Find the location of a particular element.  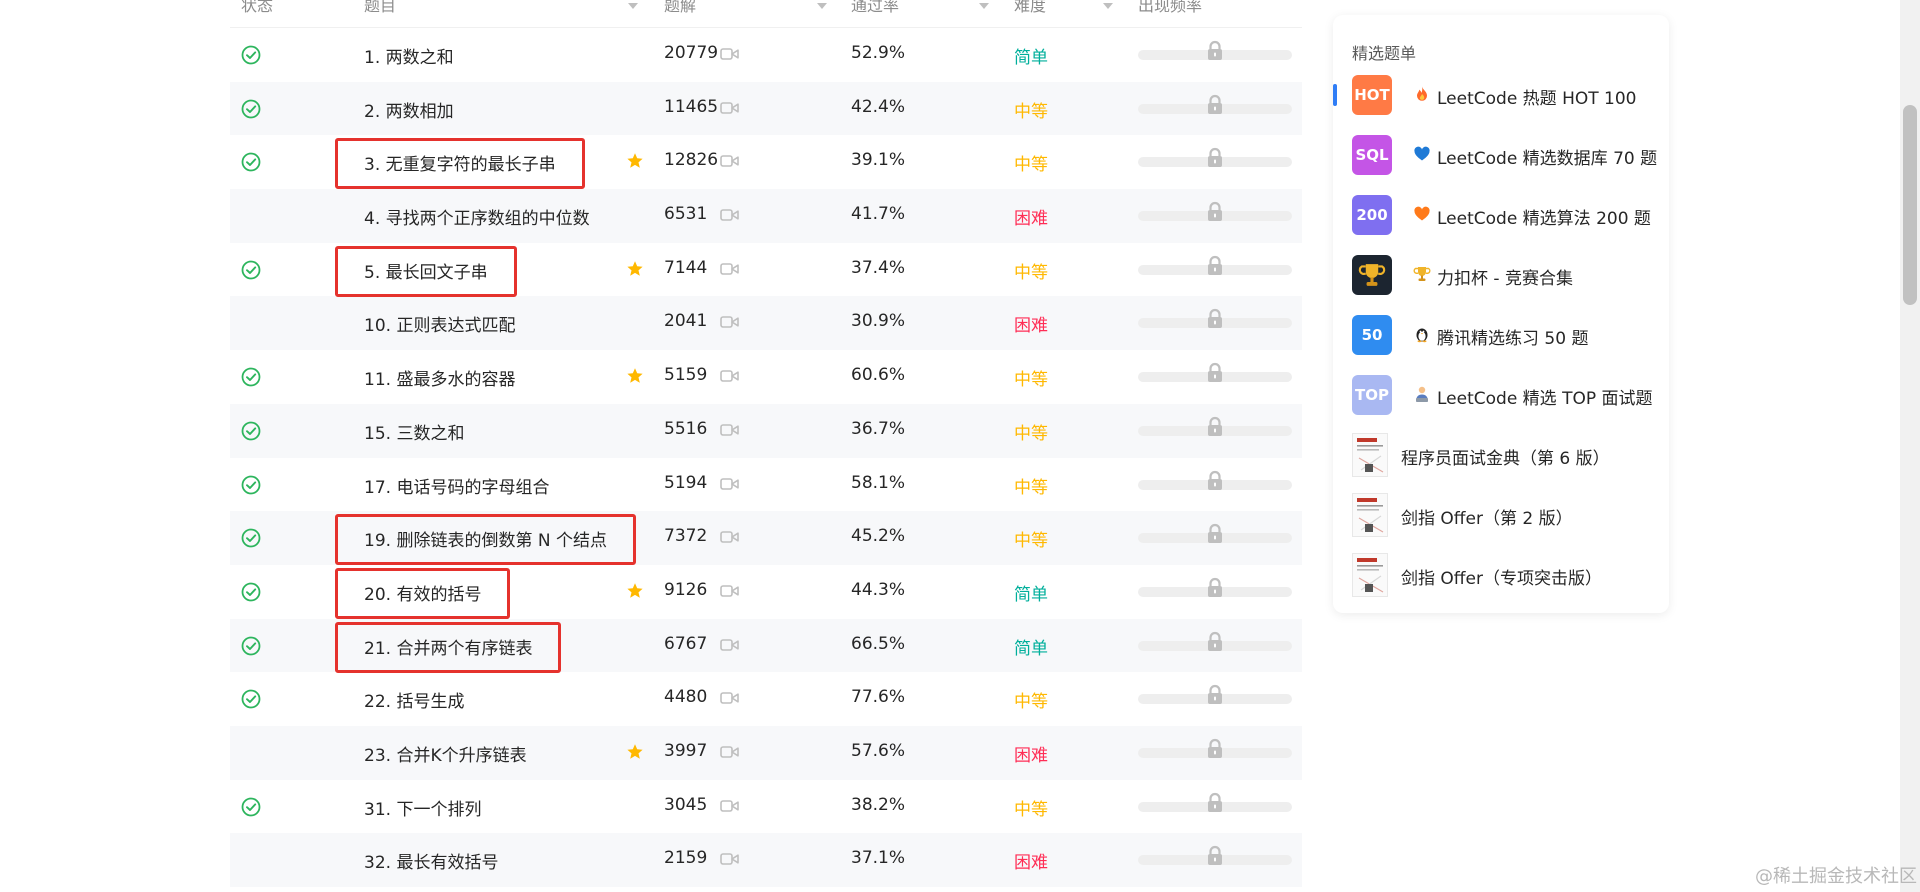

featured-list-item: 力扣杯 - 竞赛合集 is located at coordinates (1501, 275).